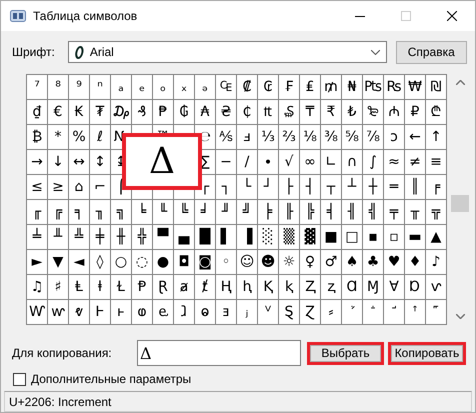  What do you see at coordinates (226, 187) in the screenshot?
I see `character-cell: ┐` at bounding box center [226, 187].